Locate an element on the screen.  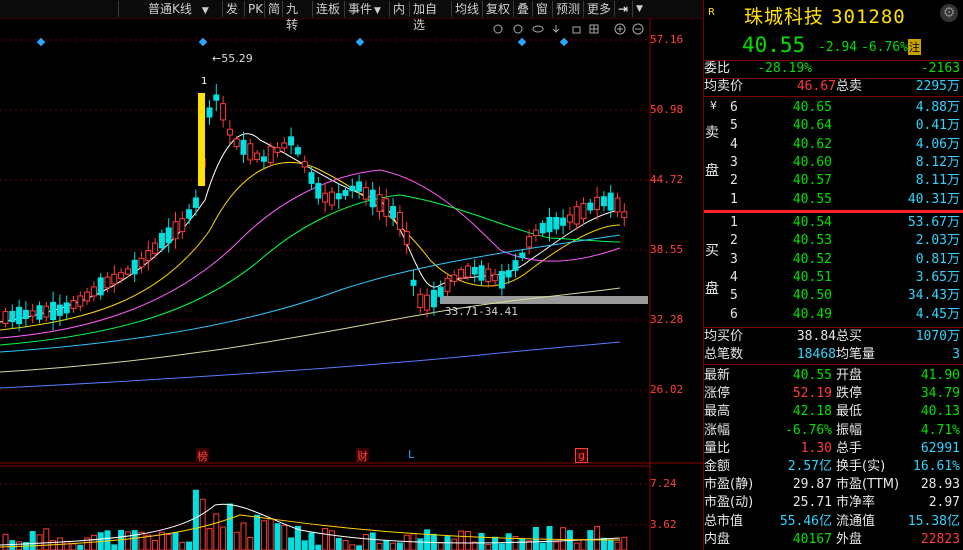
stat-label: 市盈(动) is located at coordinates (729, 503).